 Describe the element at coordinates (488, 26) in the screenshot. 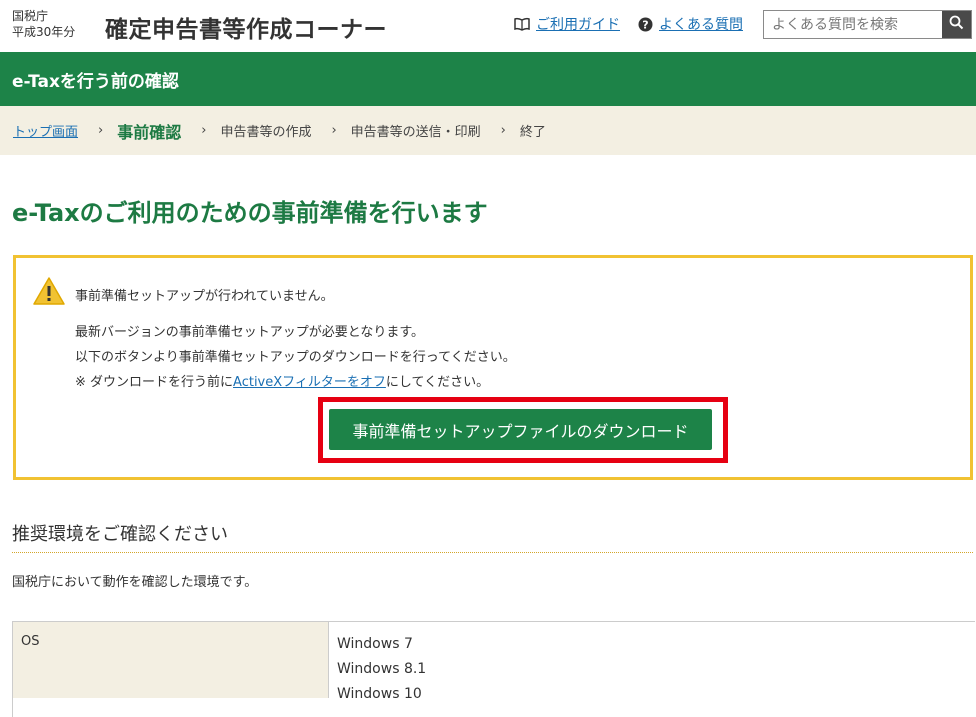

I see `site-header: 国税庁 平成30年分 確定申告書等作成コーナー ご利用ガイド ? よくある質問` at that location.